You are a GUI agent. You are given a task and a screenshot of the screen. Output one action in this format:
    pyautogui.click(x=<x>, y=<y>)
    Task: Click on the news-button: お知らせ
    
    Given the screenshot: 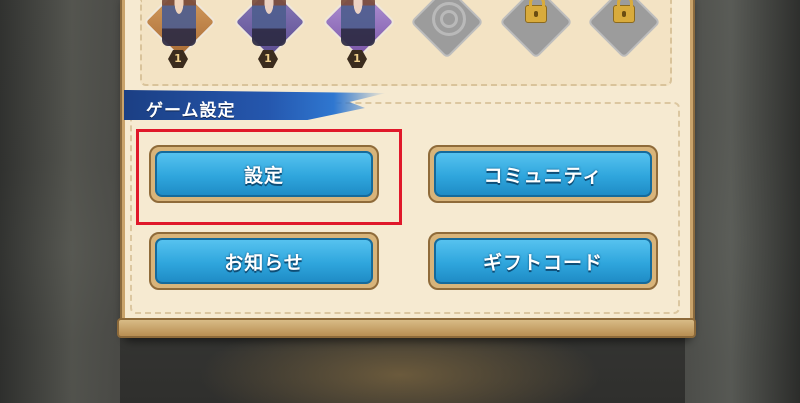 What is the action you would take?
    pyautogui.click(x=264, y=261)
    